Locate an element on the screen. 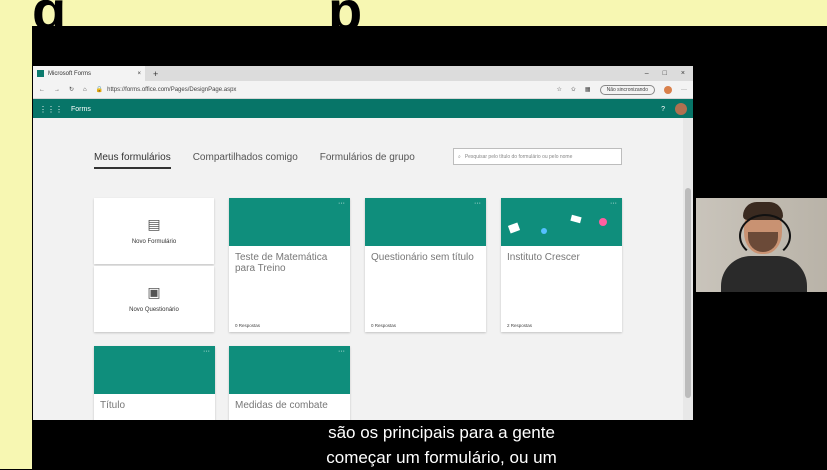  address-bar-actions: ☆ ✩ ▦ Não sincronizando ··· is located at coordinates (621, 89).